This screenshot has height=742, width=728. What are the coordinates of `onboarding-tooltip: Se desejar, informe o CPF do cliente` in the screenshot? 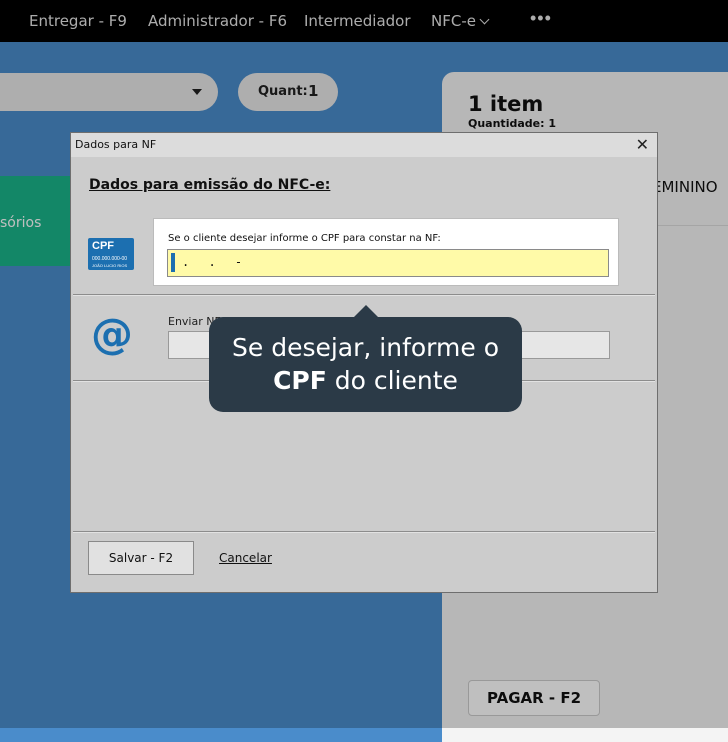 It's located at (365, 358).